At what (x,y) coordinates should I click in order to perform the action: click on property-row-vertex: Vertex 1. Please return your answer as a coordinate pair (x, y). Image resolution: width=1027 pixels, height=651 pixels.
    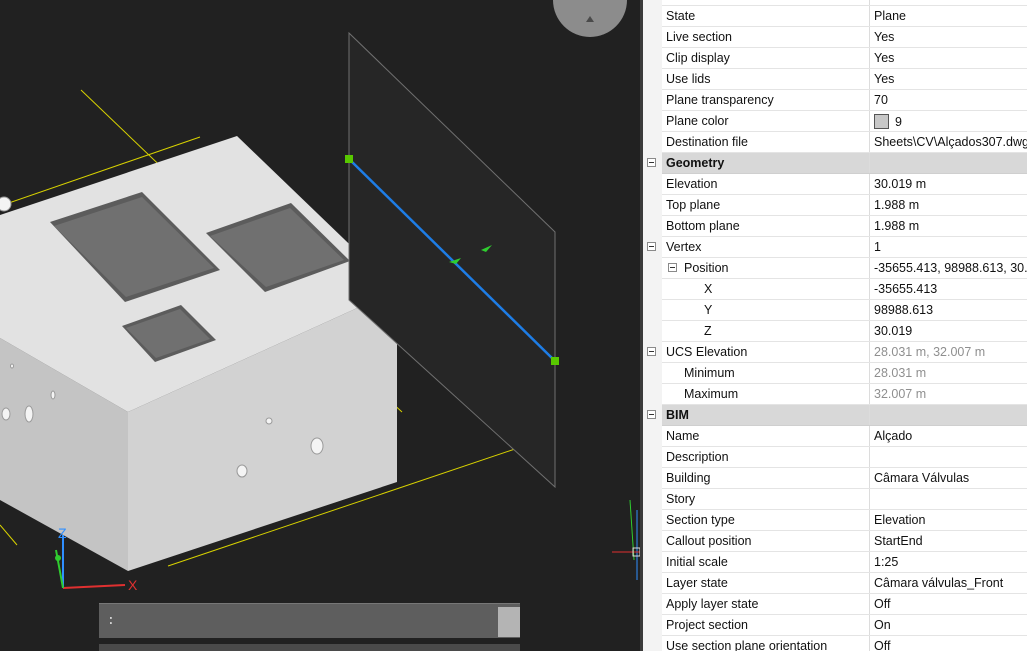
    Looking at the image, I should click on (835, 247).